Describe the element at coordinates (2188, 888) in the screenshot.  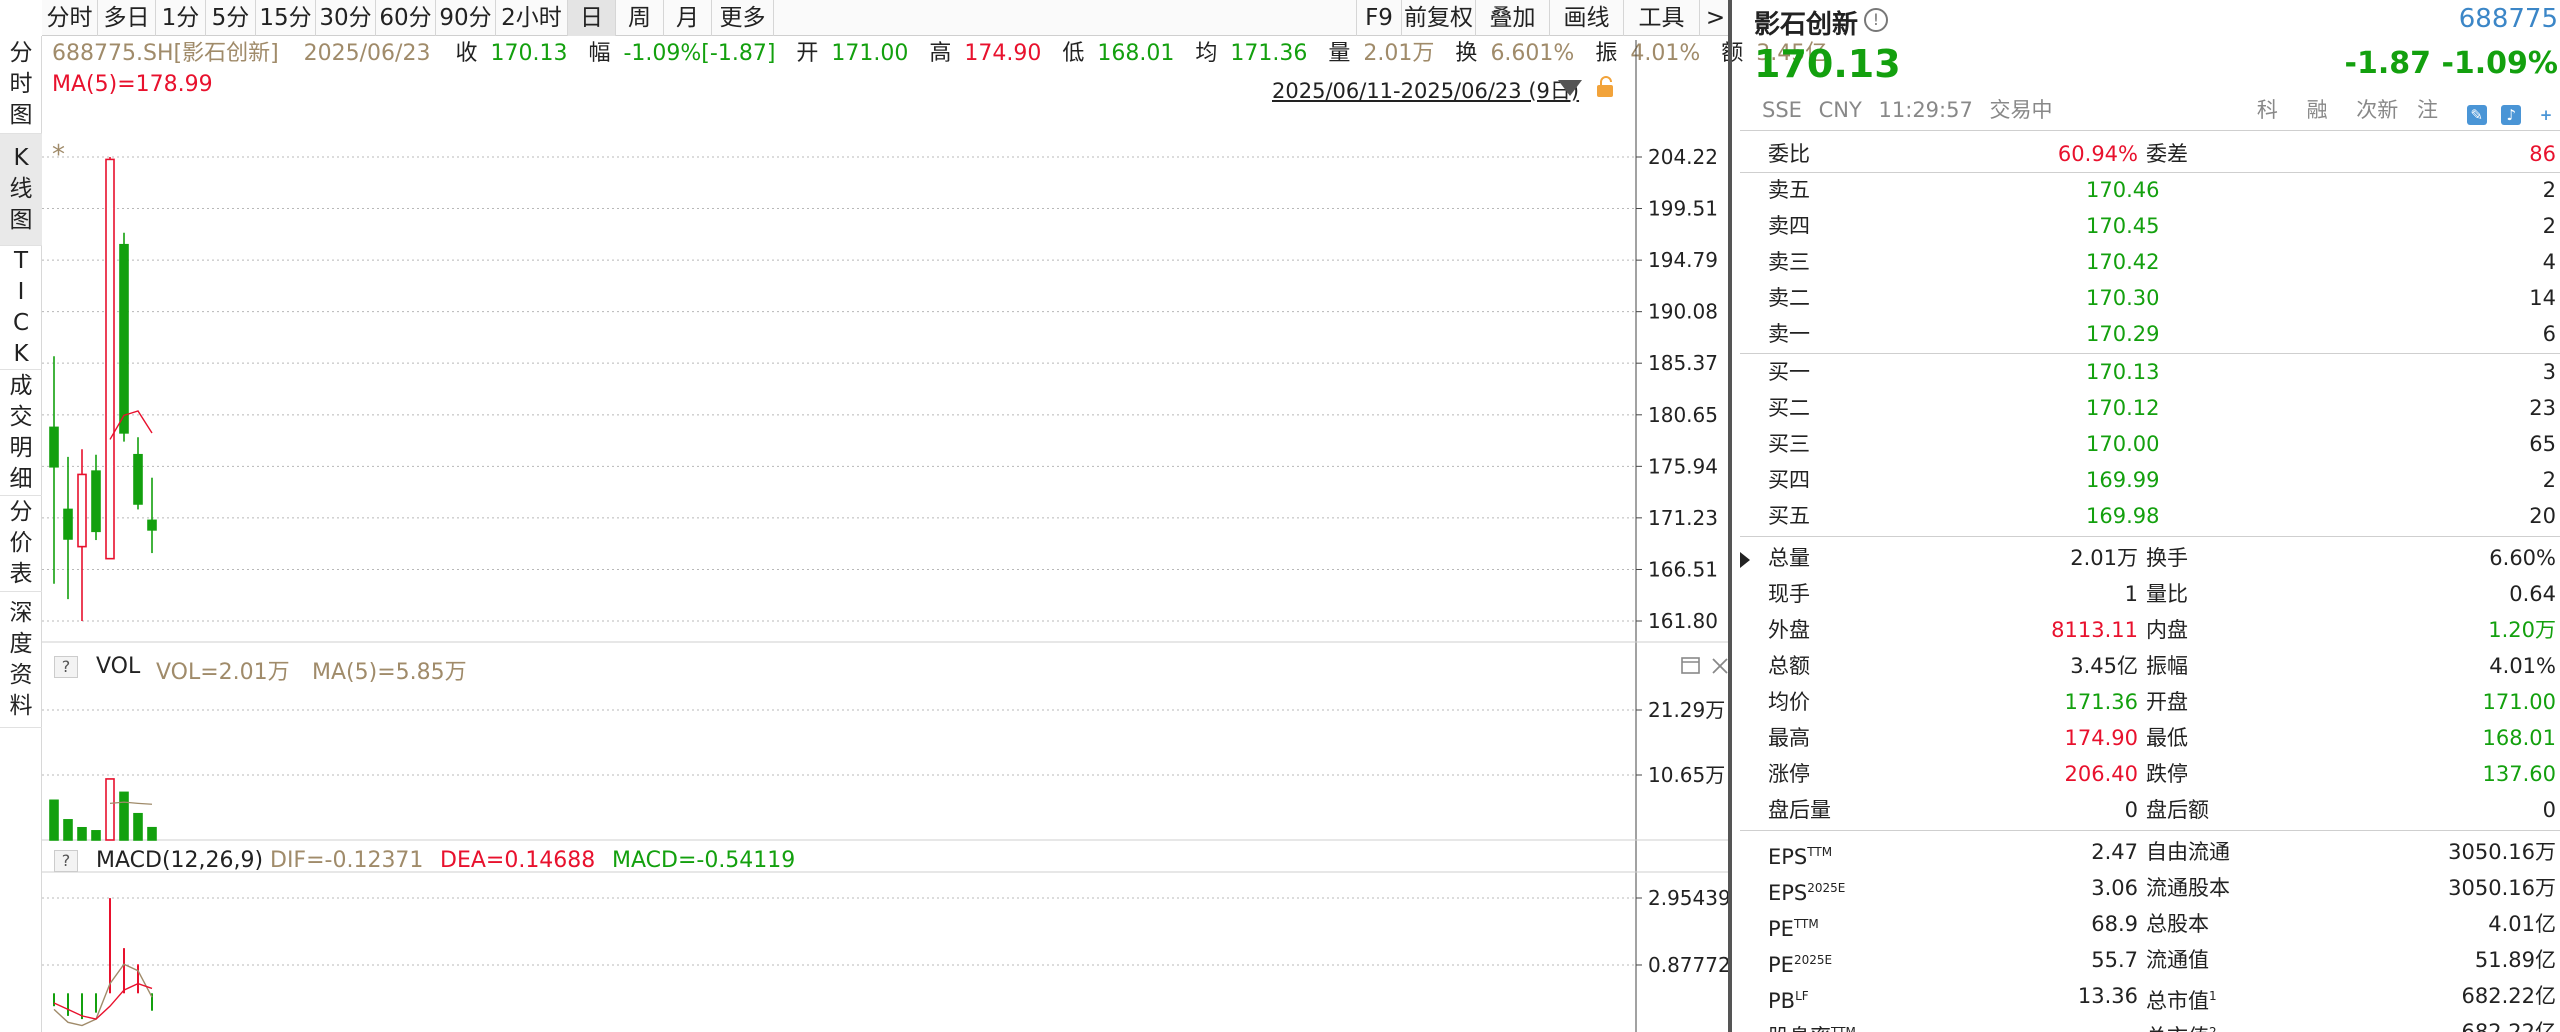
I see `fund-label: 流通股本` at that location.